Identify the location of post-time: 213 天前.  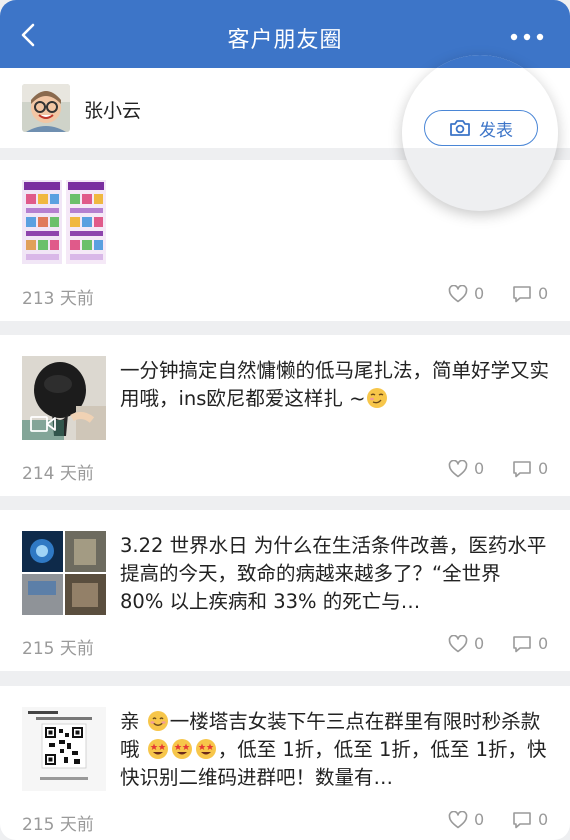
(58, 299).